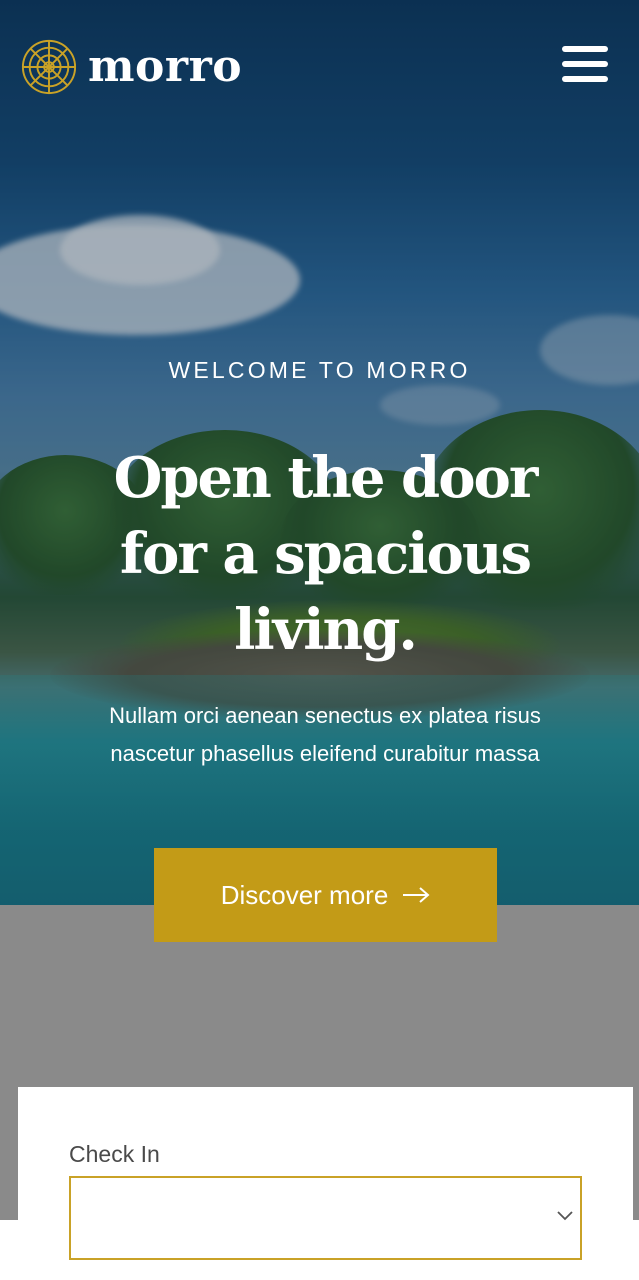 The width and height of the screenshot is (639, 1280). I want to click on arrow-right-icon, so click(416, 895).